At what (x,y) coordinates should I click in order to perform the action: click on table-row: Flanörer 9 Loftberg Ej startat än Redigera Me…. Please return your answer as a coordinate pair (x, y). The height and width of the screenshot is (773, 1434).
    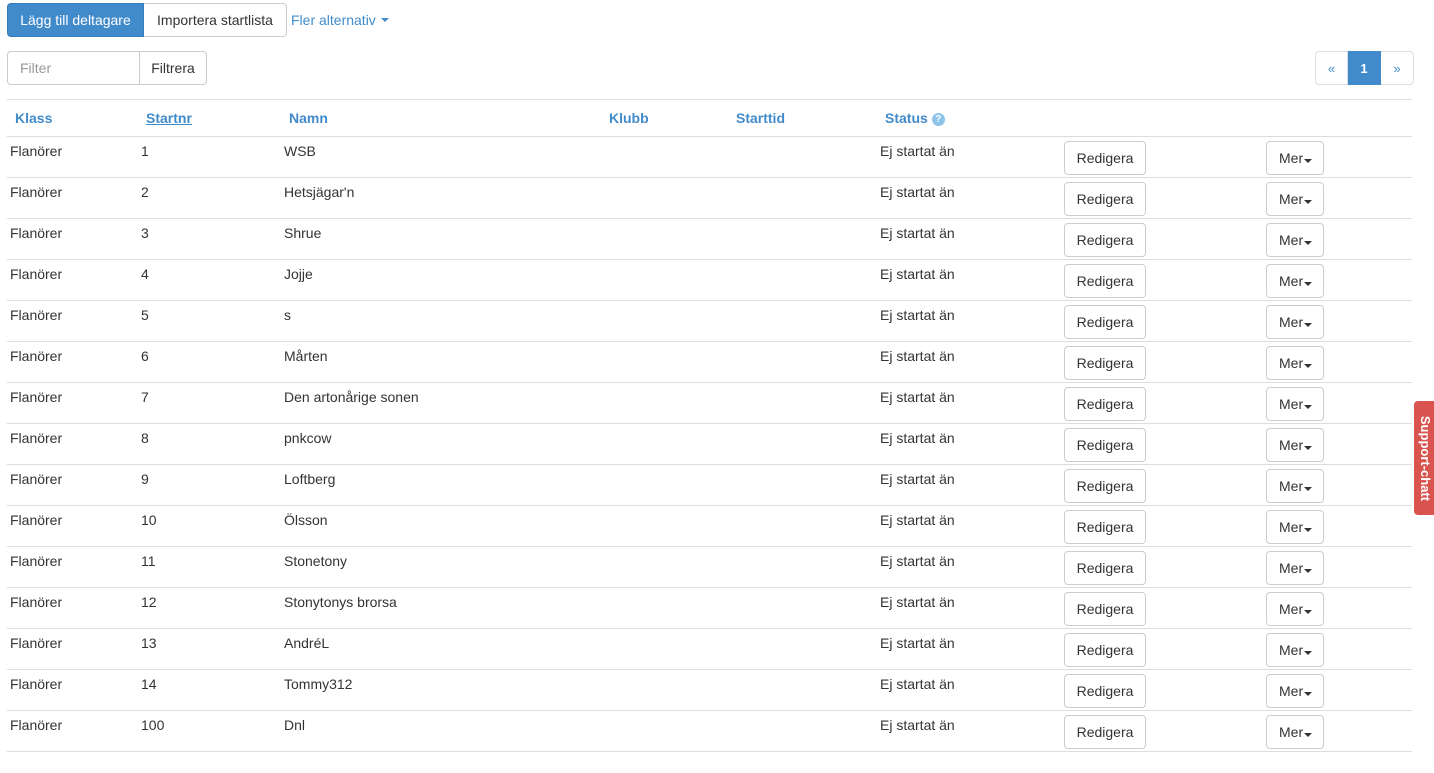
    Looking at the image, I should click on (709, 485).